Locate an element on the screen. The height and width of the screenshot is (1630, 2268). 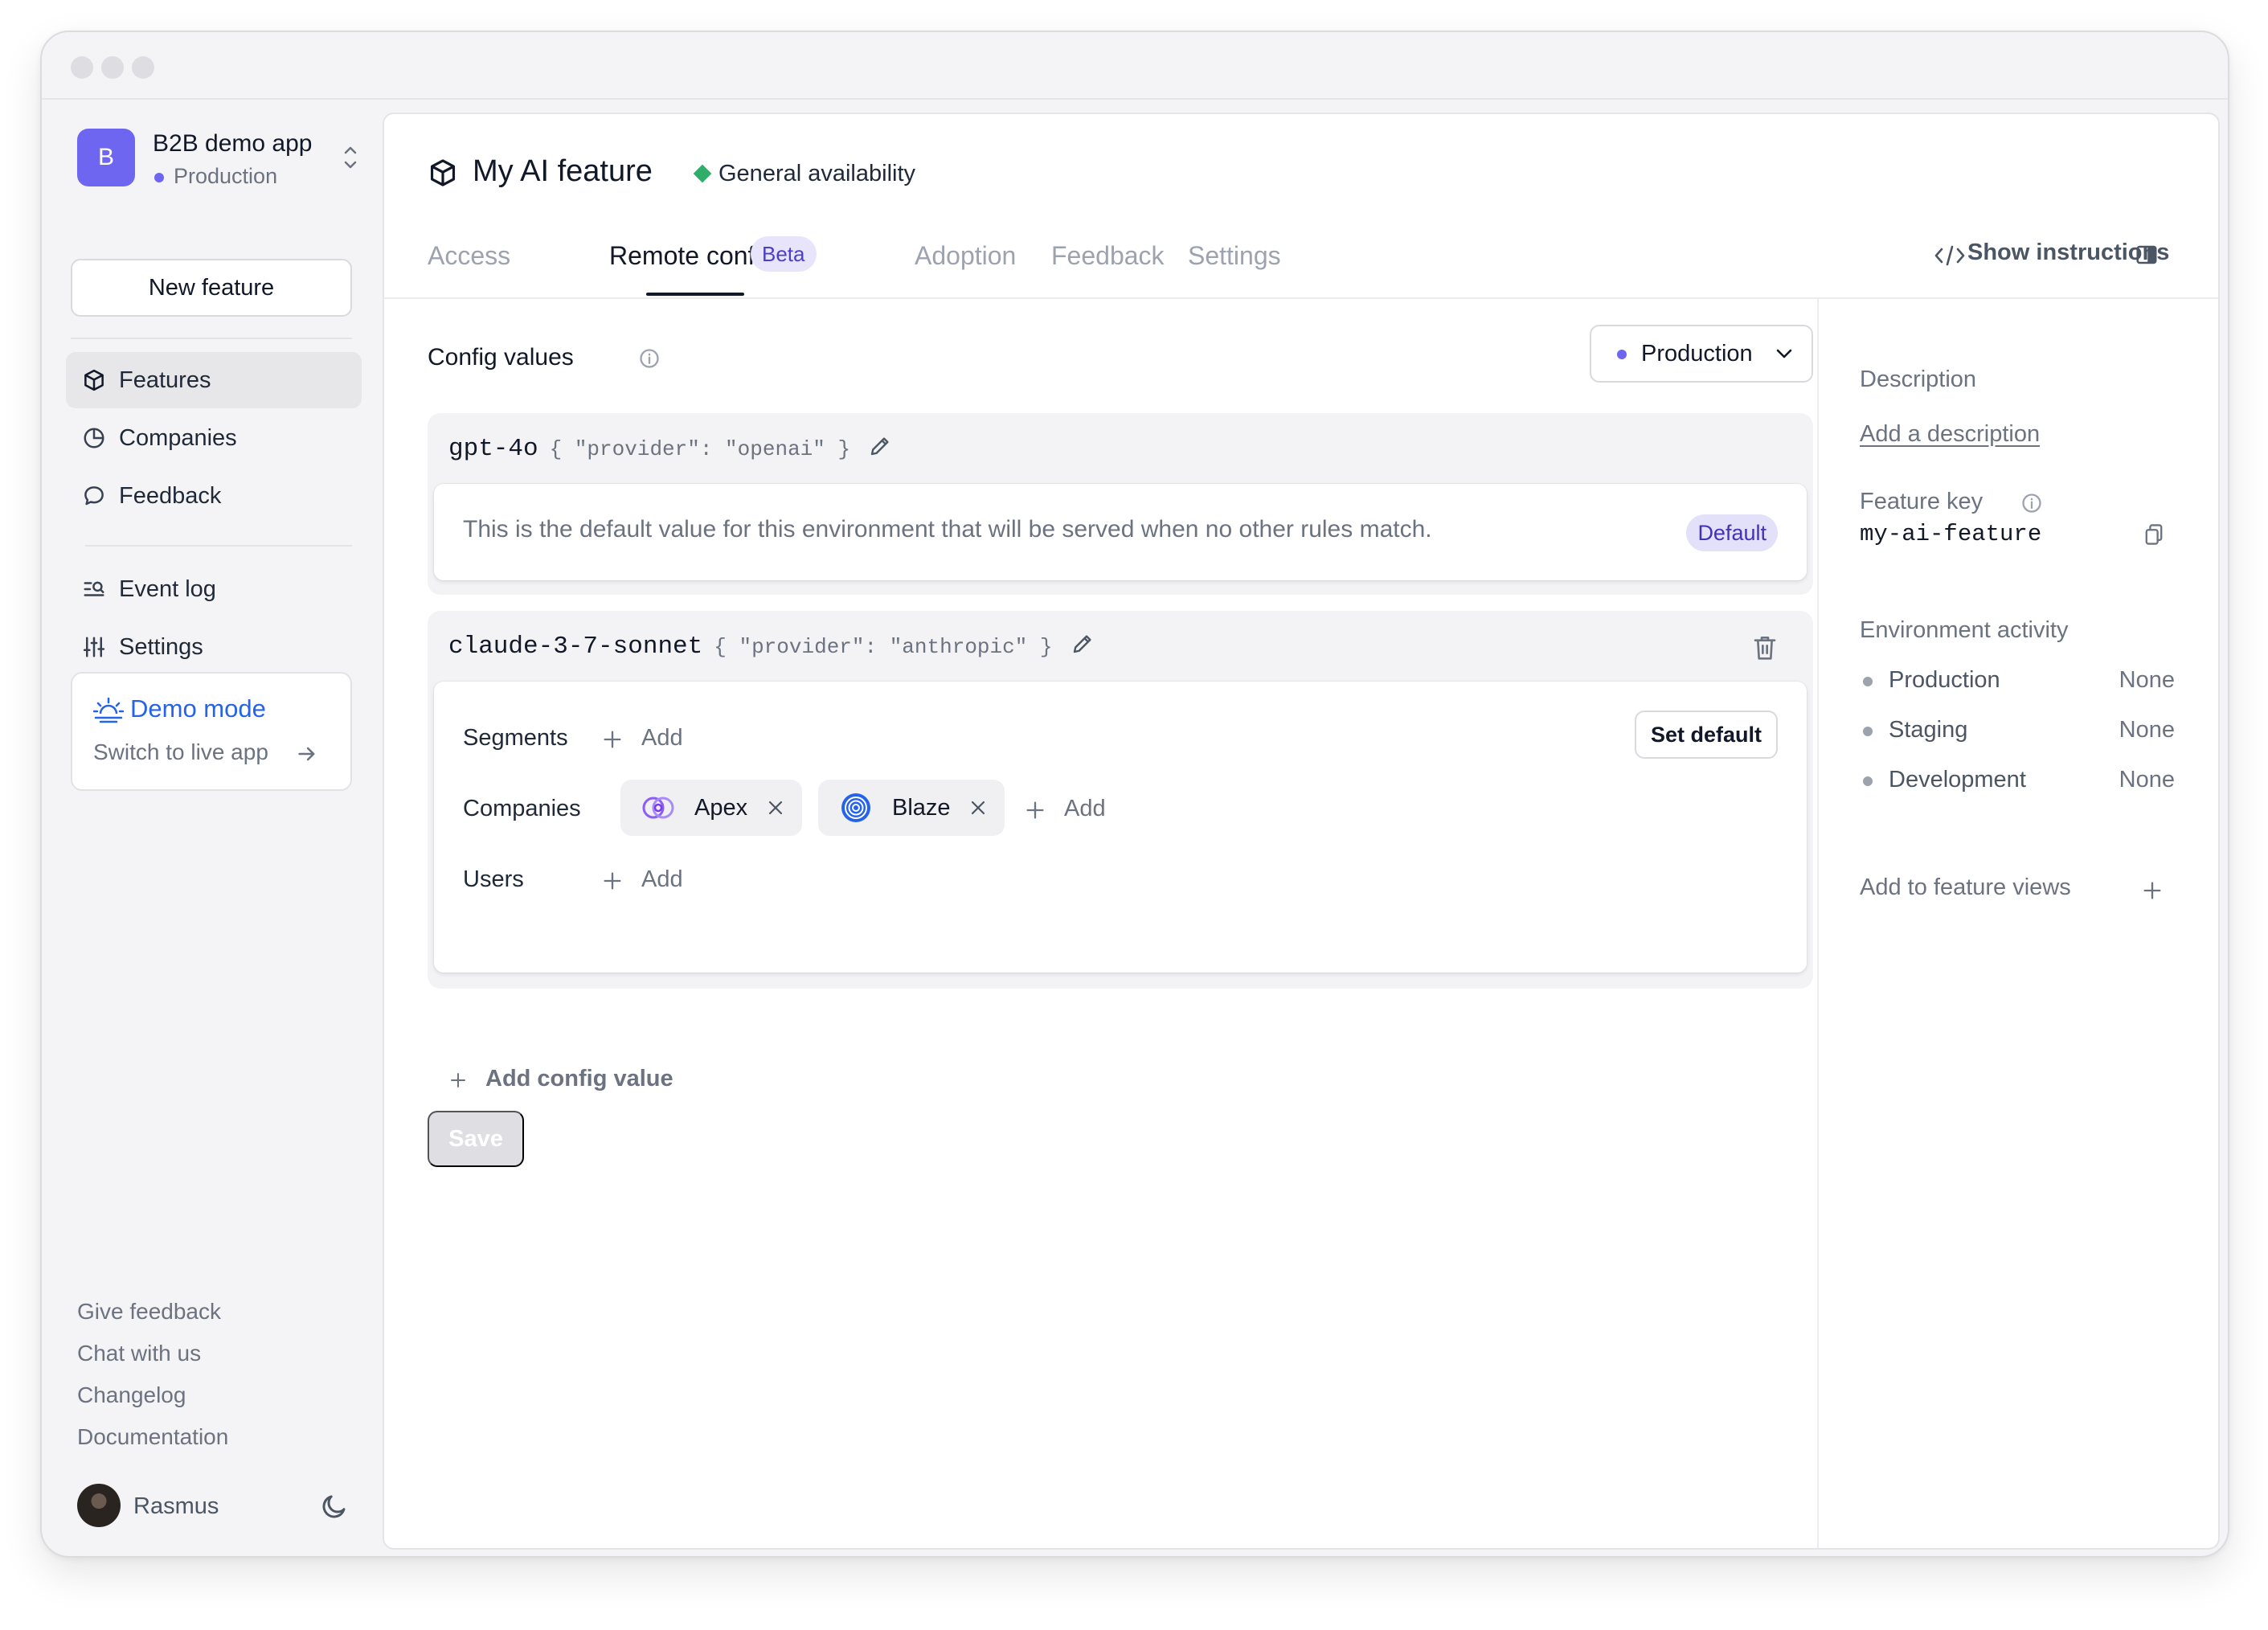
sunrise-icon is located at coordinates (108, 710).